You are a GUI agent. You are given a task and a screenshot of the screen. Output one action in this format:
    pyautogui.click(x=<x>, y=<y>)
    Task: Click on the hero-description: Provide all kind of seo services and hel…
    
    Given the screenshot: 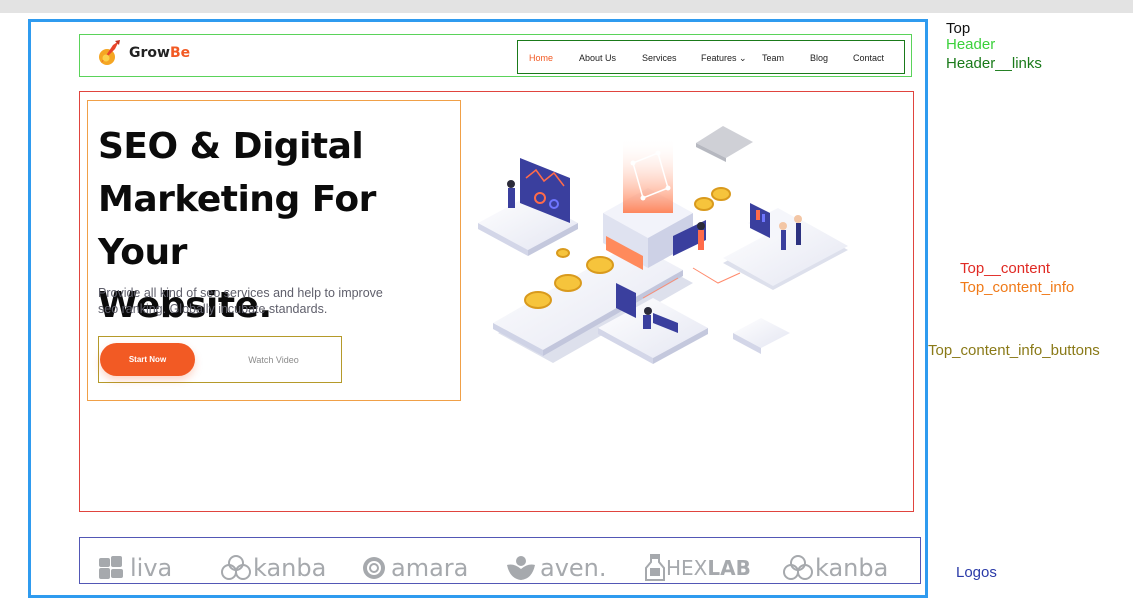 What is the action you would take?
    pyautogui.click(x=263, y=301)
    